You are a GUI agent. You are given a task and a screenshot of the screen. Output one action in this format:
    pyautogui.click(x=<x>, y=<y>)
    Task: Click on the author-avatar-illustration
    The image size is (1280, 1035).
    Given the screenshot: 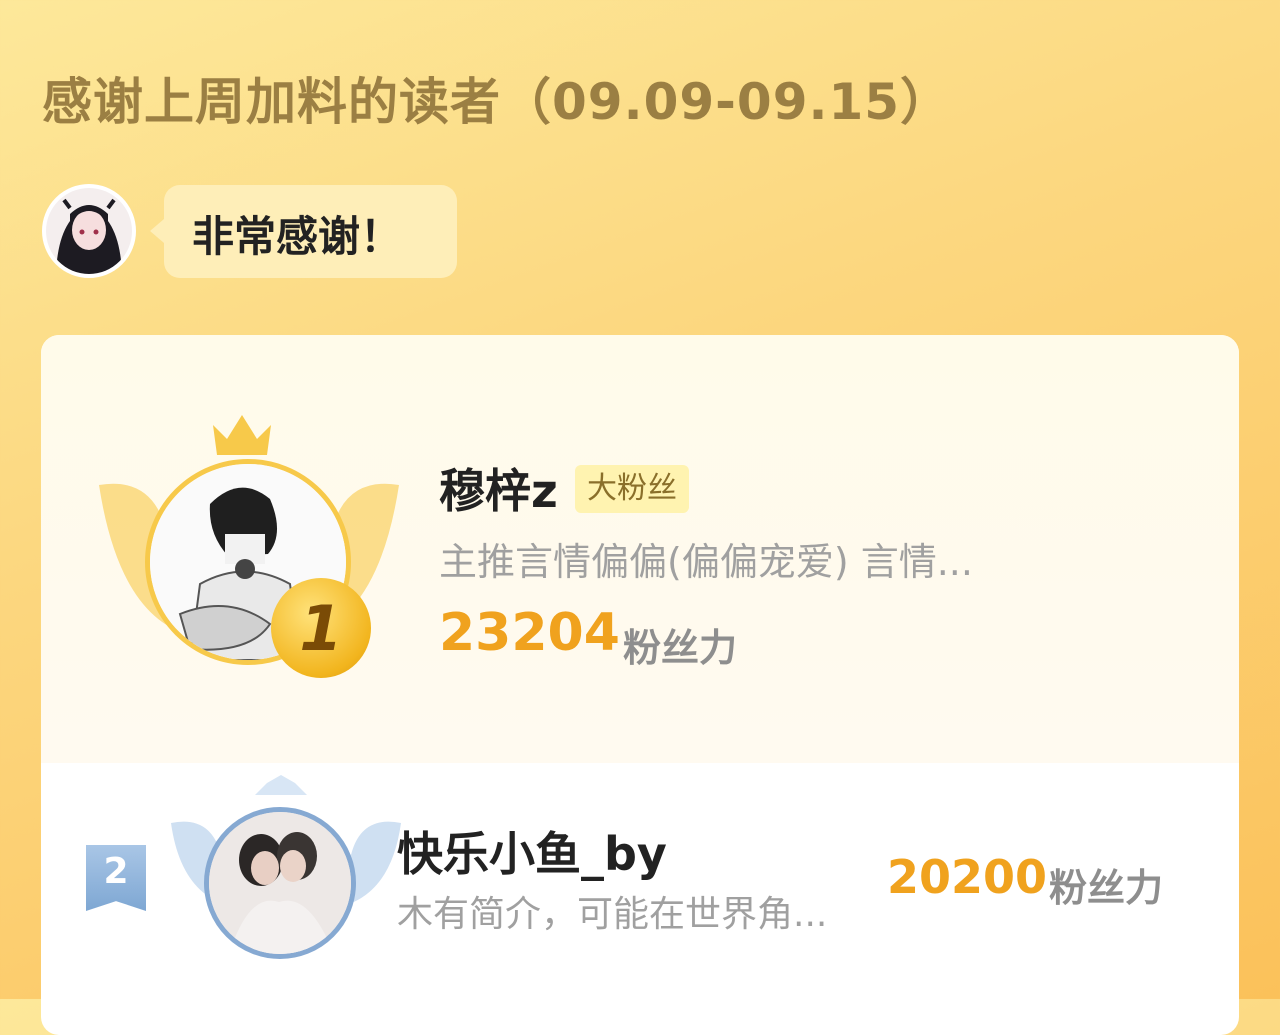 What is the action you would take?
    pyautogui.click(x=89, y=231)
    